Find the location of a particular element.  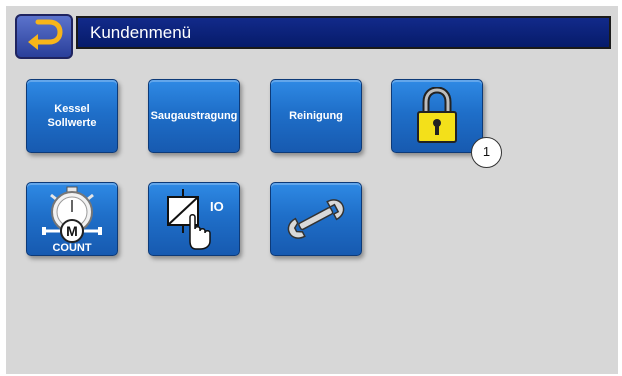

manual-io-button: IO is located at coordinates (194, 219).